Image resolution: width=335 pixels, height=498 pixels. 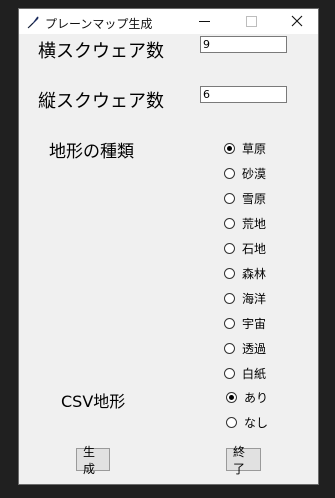 I want to click on csv-radio-2: なし, so click(x=247, y=422).